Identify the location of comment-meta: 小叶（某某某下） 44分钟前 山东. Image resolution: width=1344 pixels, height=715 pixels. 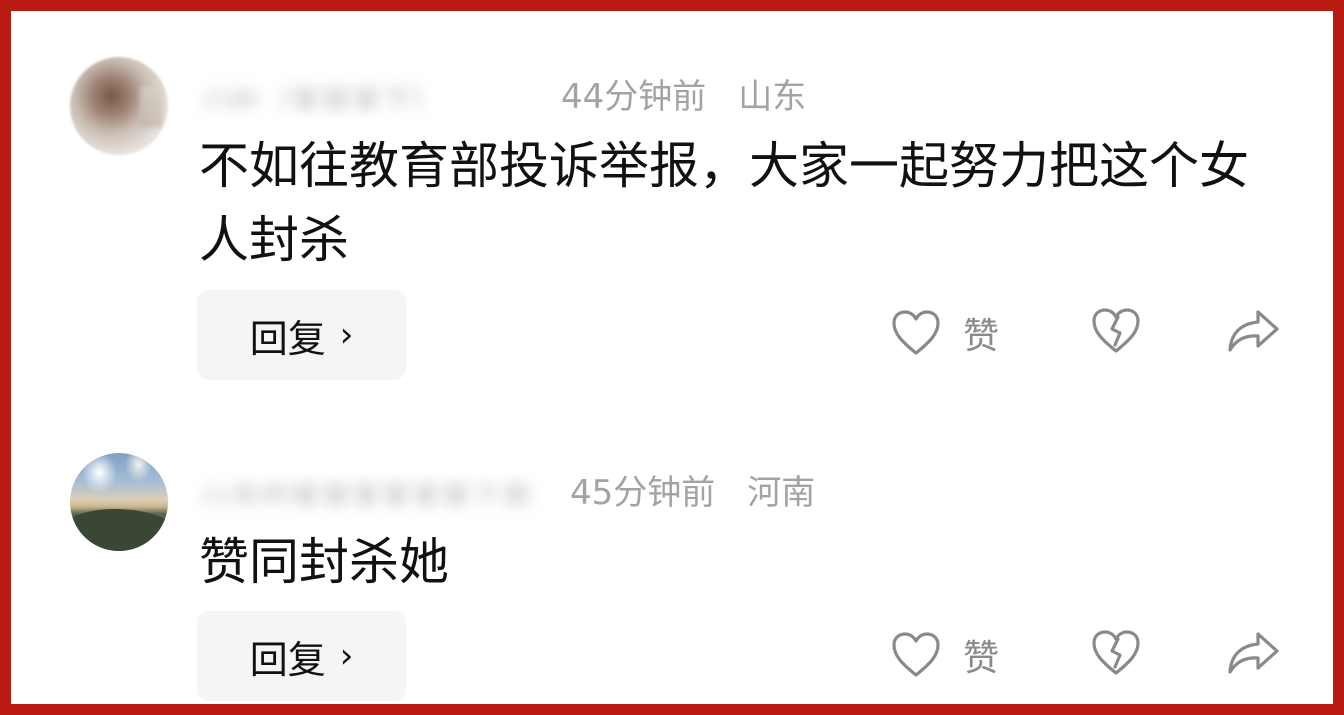
(503, 93).